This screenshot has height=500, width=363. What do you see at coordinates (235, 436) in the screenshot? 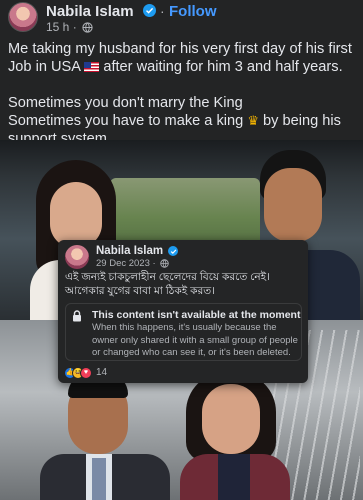
I see `woman-in-coat` at bounding box center [235, 436].